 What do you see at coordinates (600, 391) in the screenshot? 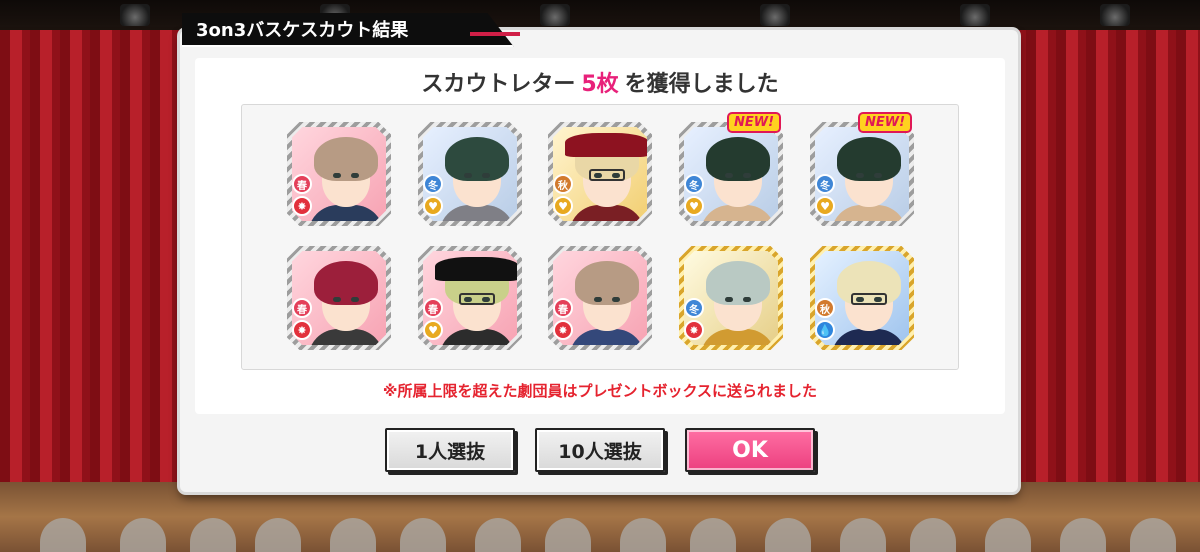
I see `overflow-notice: ※所属上限を超えた劇団員はプレゼントボックスに送られました` at bounding box center [600, 391].